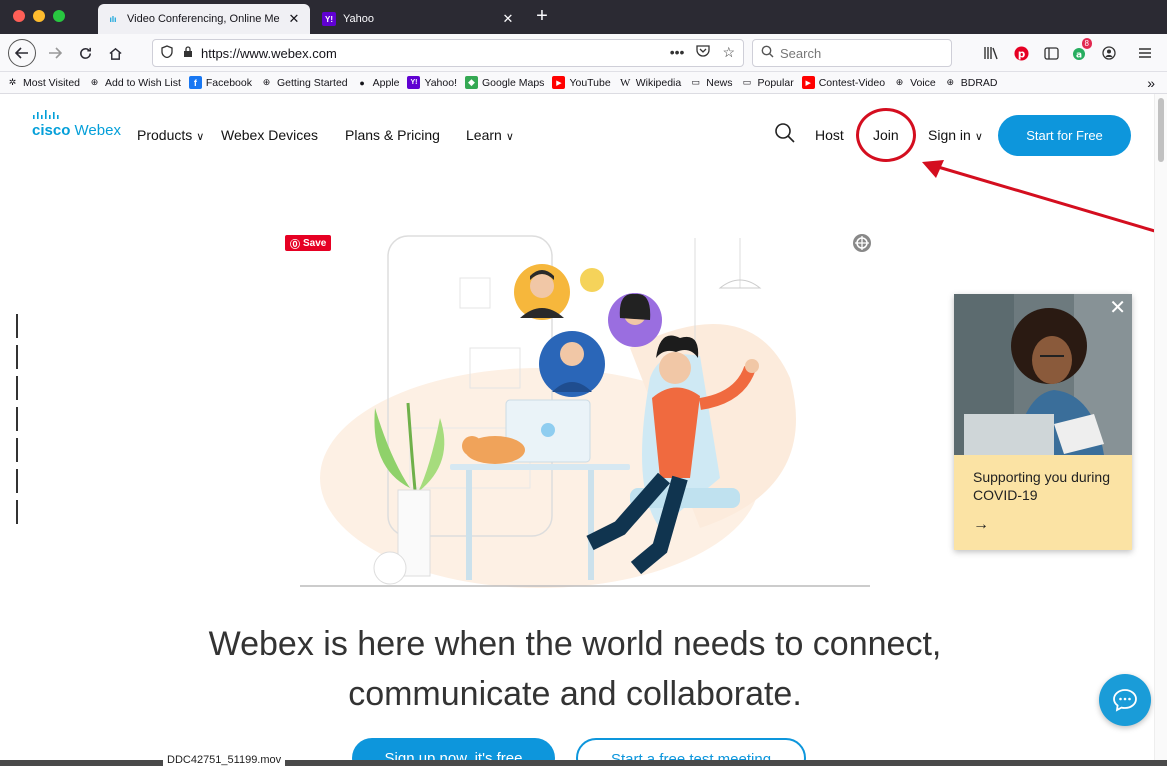 The image size is (1167, 766). Describe the element at coordinates (1145, 53) in the screenshot. I see `menu-icon` at that location.